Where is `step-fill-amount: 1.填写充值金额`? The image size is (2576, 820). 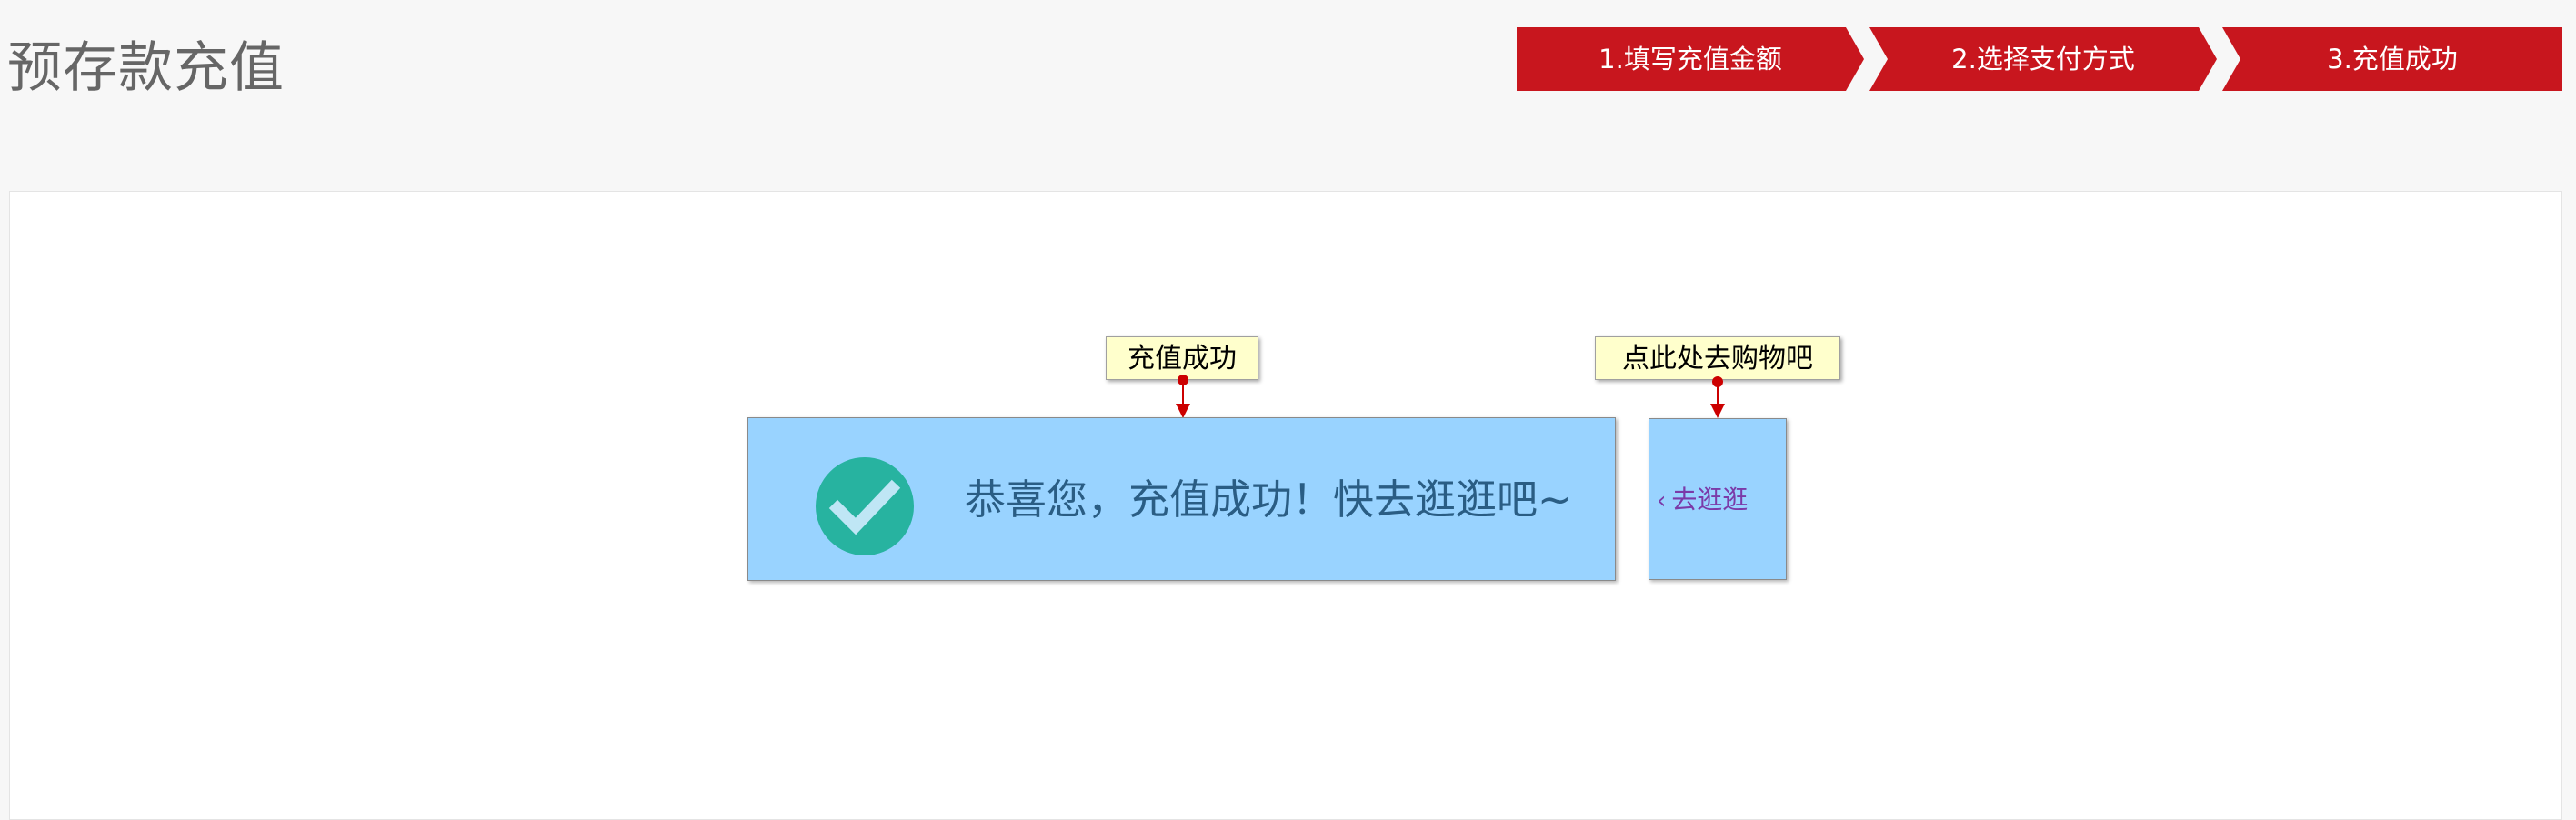
step-fill-amount: 1.填写充值金额 is located at coordinates (1691, 59).